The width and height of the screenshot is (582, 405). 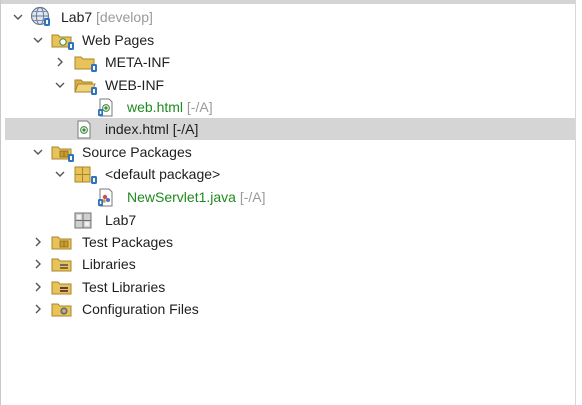 I want to click on tree-node-web-inf: WEB-INF, so click(x=289, y=85).